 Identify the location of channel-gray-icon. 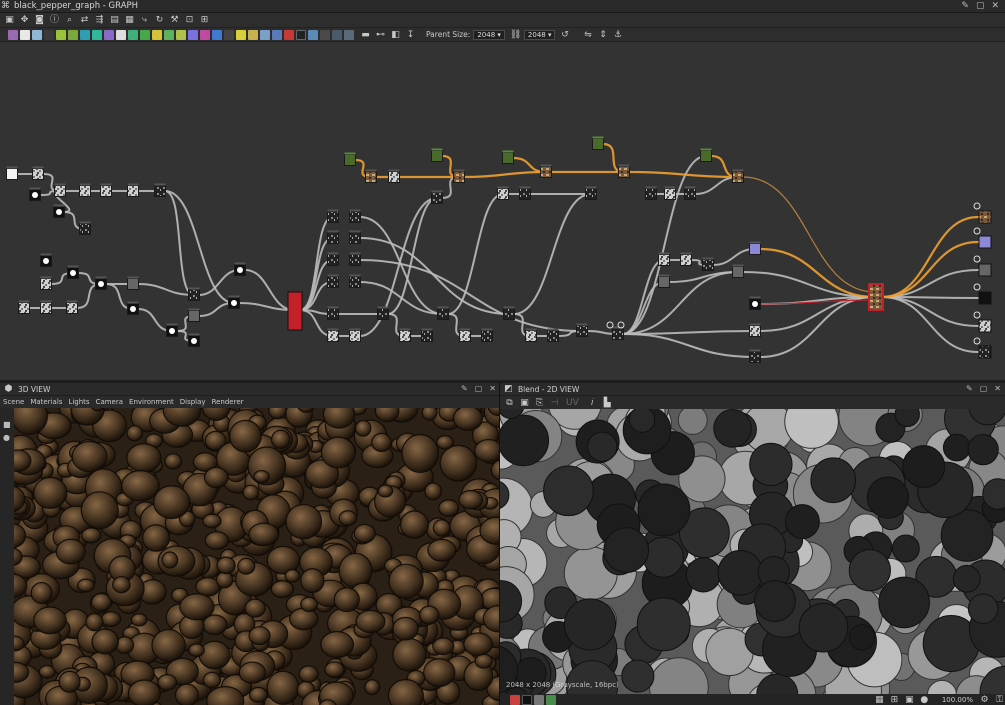
(539, 699).